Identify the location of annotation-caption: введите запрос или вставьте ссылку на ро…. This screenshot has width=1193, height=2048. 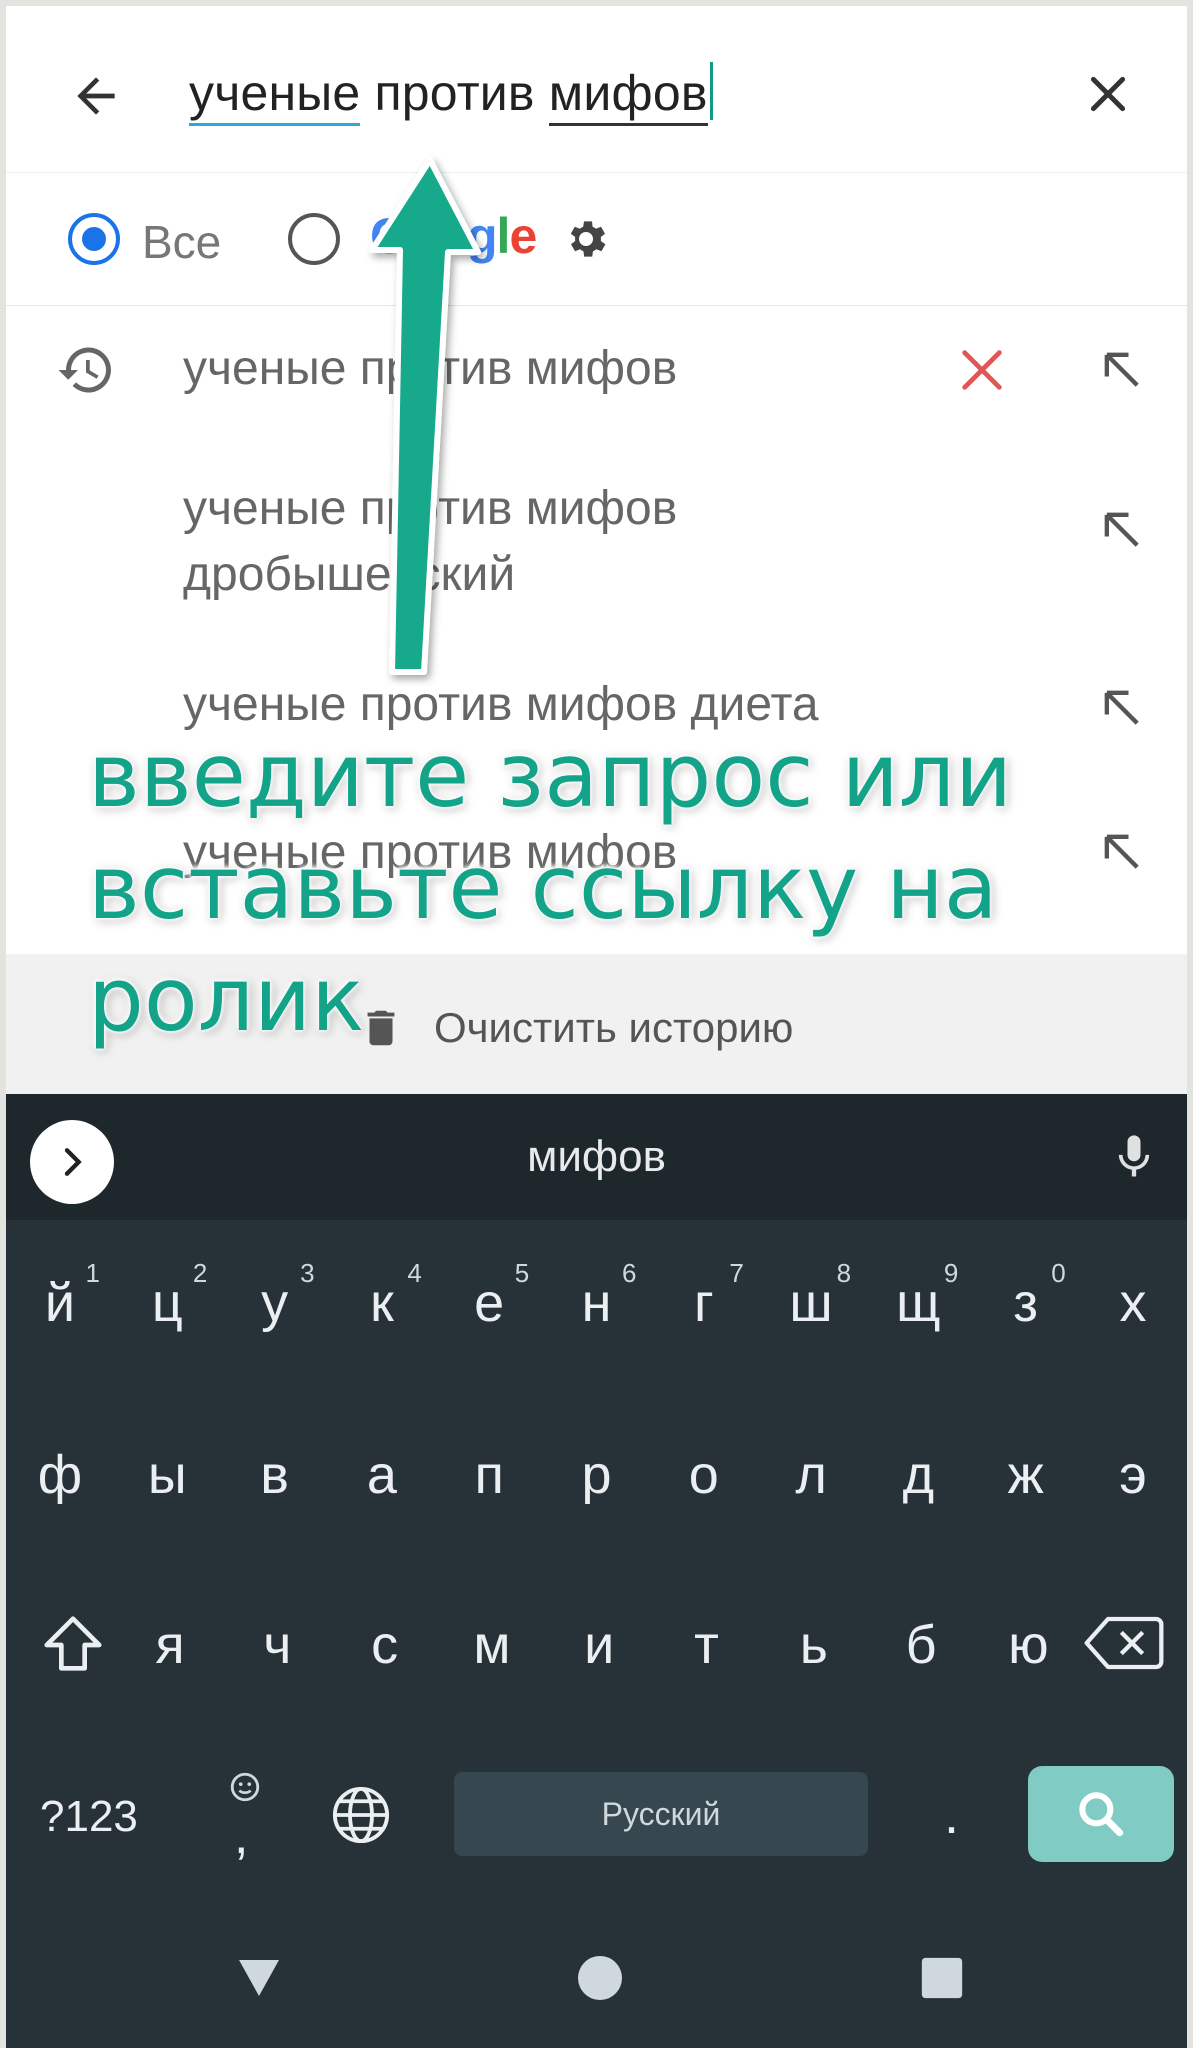
(558, 888).